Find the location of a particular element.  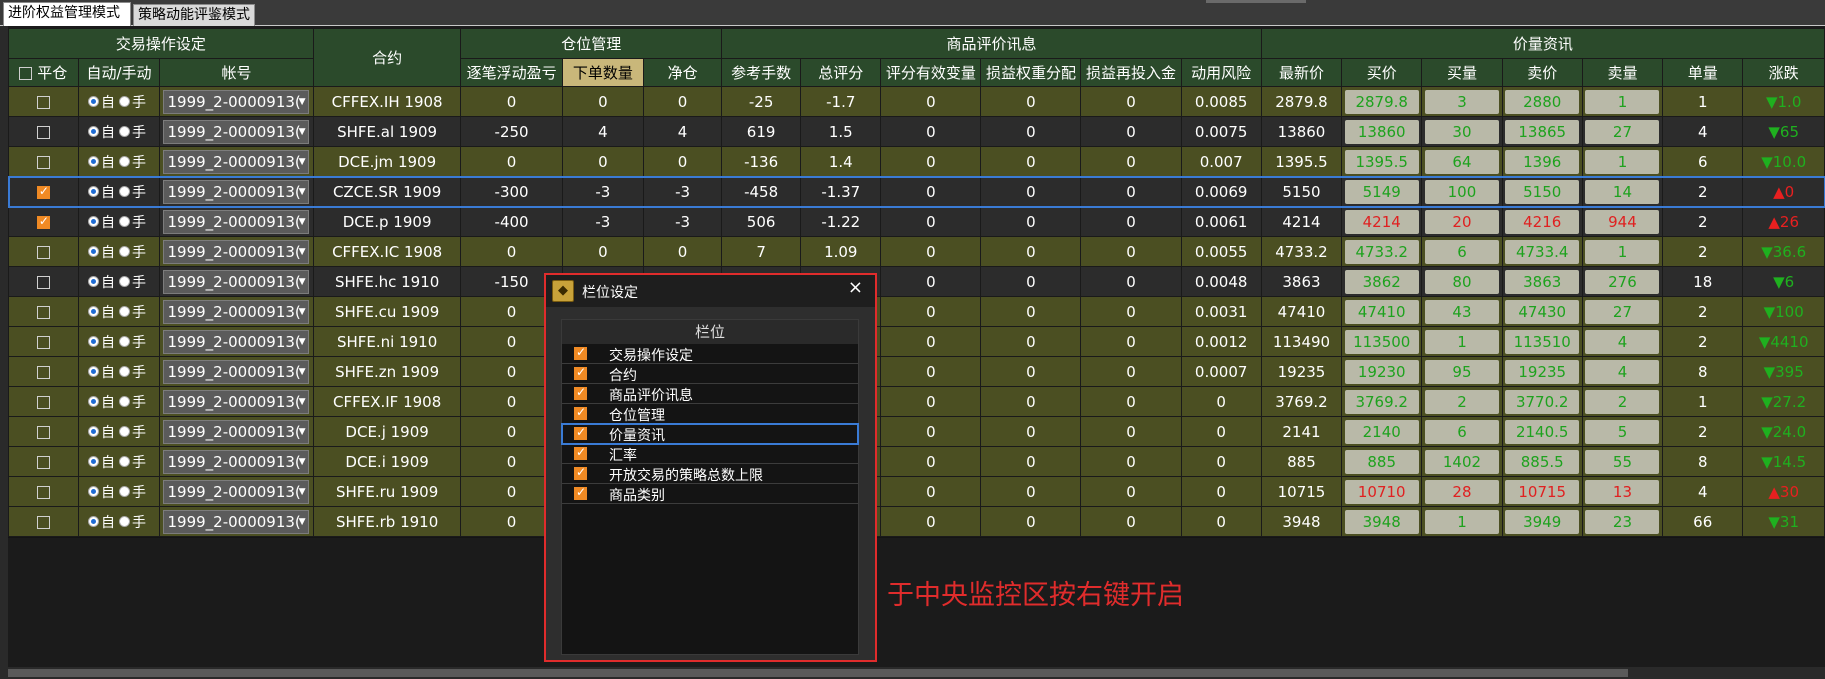

ask-button: 5150 is located at coordinates (1542, 191).